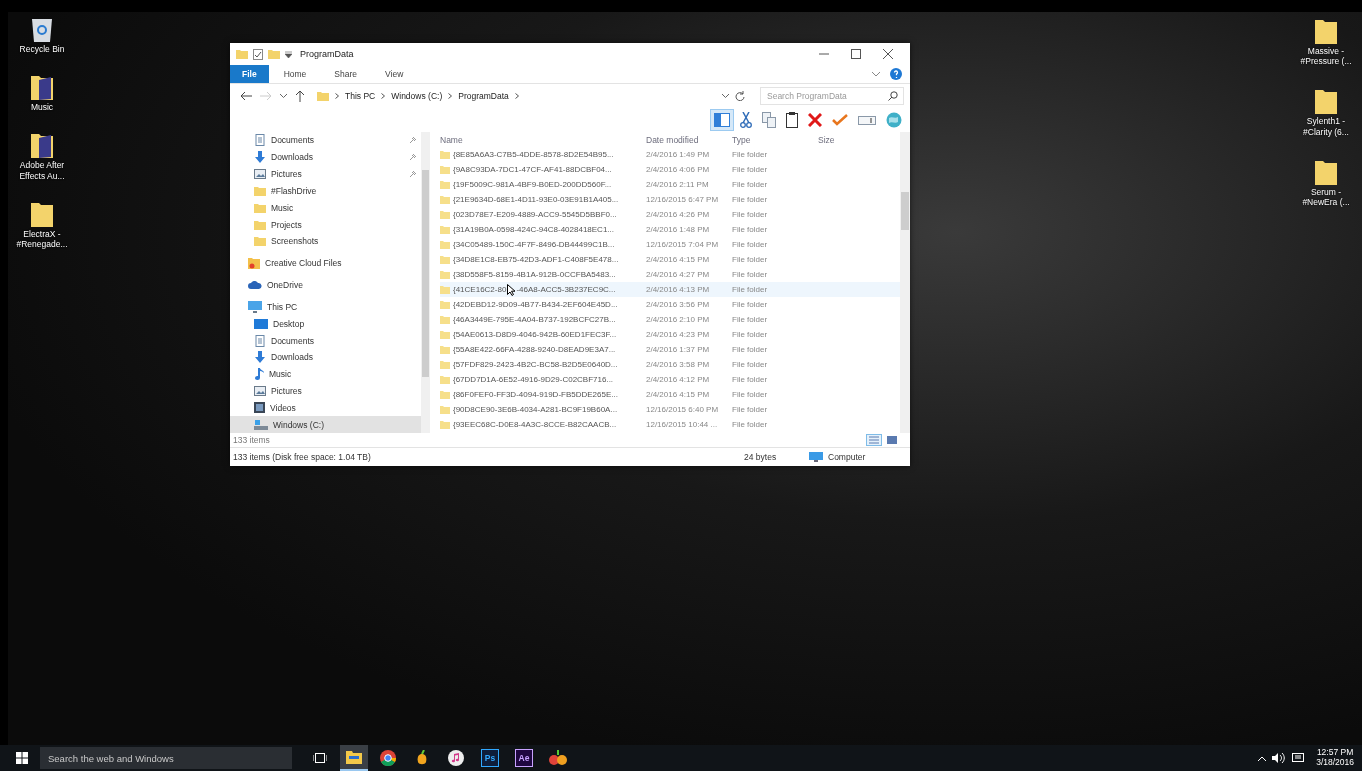 This screenshot has height=771, width=1362. Describe the element at coordinates (1298, 758) in the screenshot. I see `notification-icon` at that location.